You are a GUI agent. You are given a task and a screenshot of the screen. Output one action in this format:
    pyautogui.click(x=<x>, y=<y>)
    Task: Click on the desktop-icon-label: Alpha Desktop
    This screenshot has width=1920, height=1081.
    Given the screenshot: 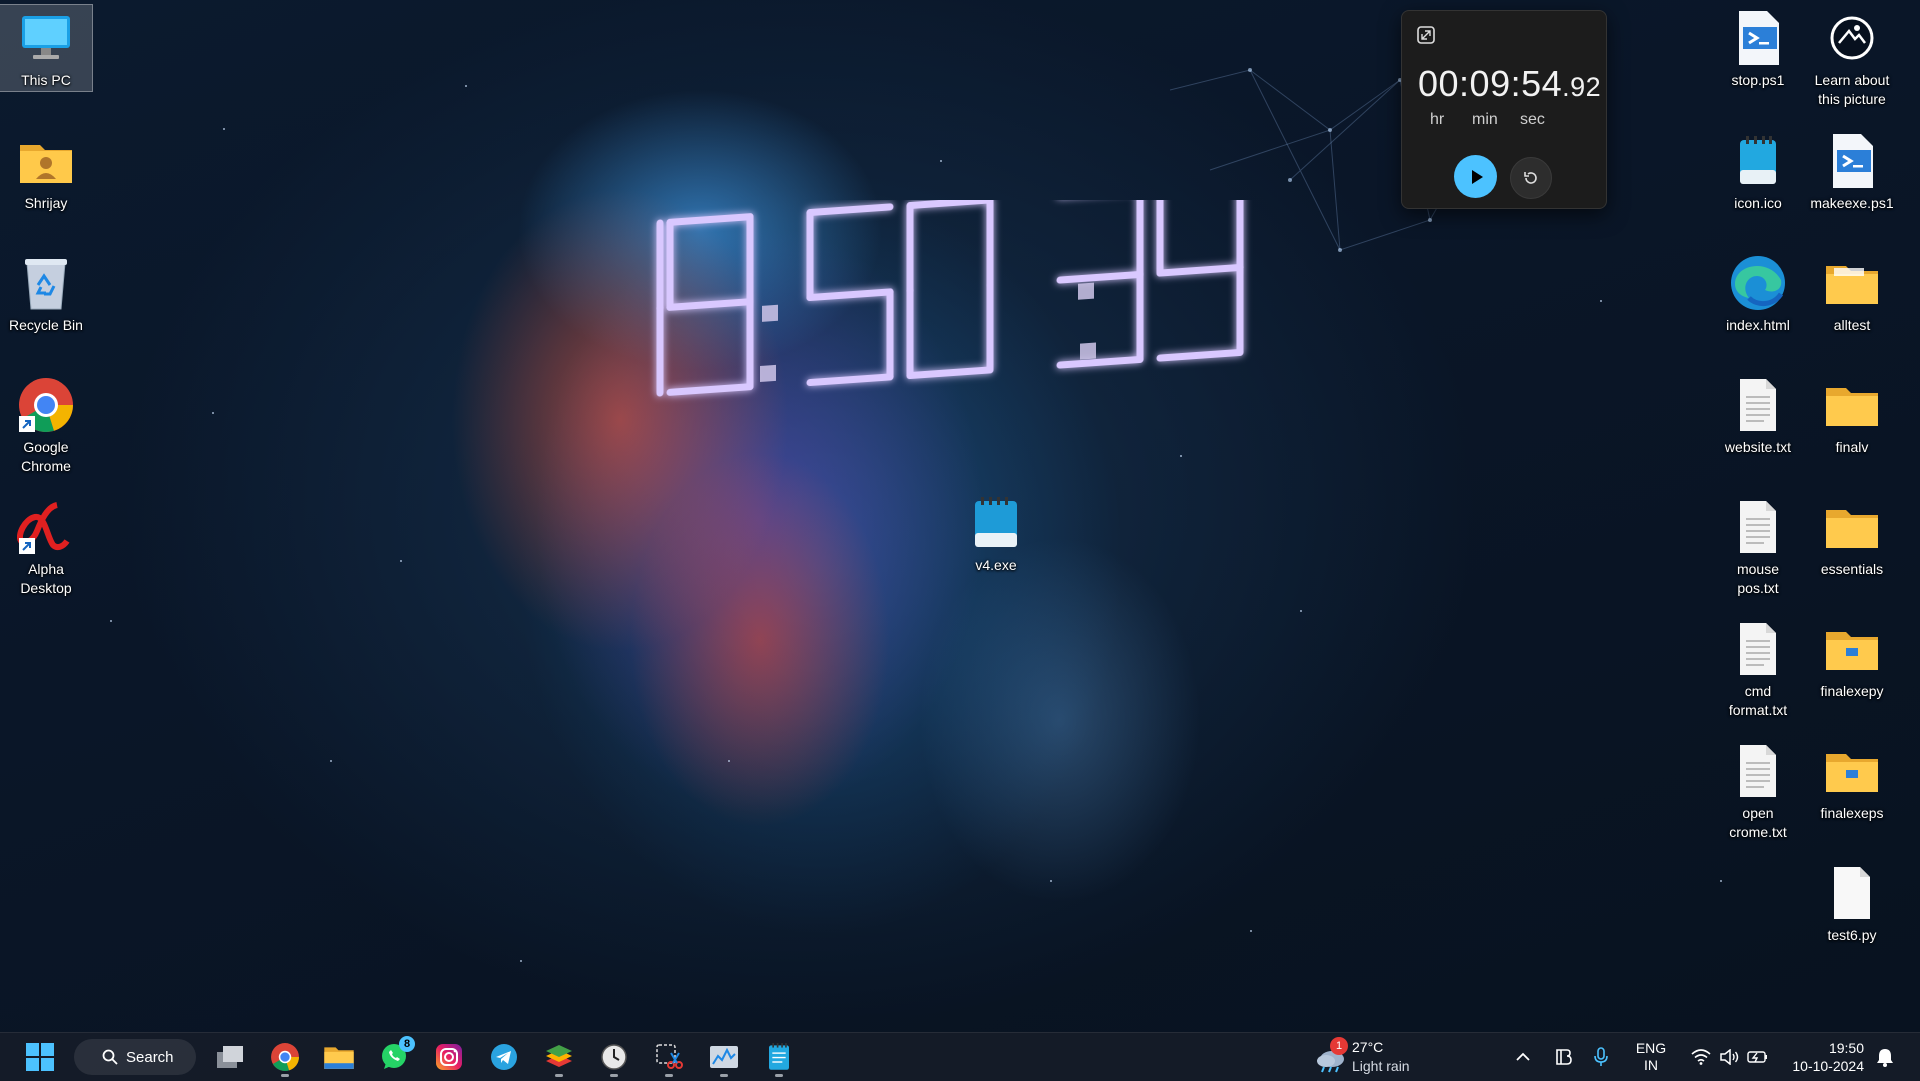 What is the action you would take?
    pyautogui.click(x=46, y=578)
    